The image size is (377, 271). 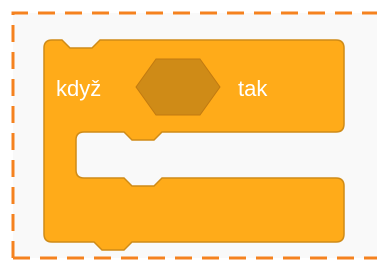 What do you see at coordinates (253, 88) in the screenshot?
I see `then-label: tak` at bounding box center [253, 88].